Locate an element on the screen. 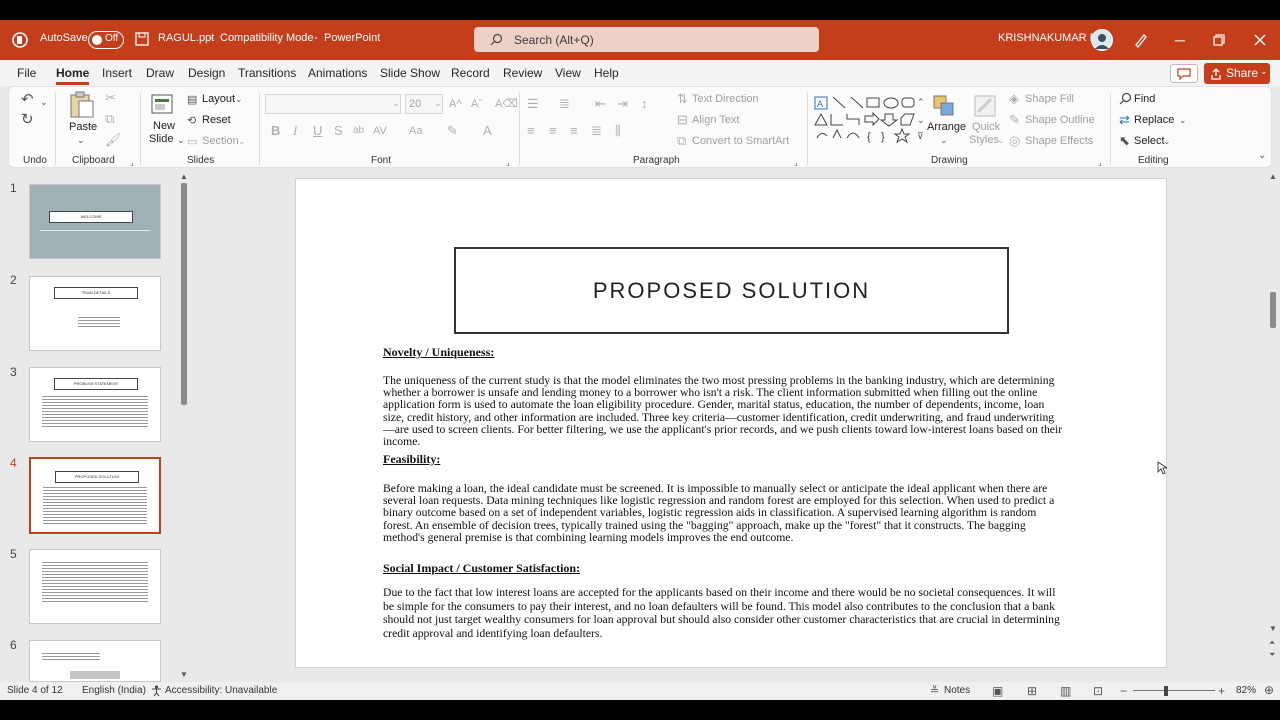  slide-thumbnail-4: PROPOSED SOLUTION is located at coordinates (95, 495).